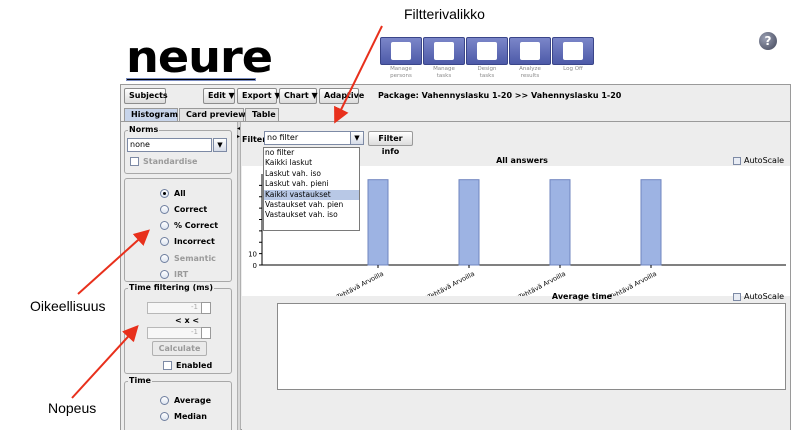 This screenshot has height=430, width=800. What do you see at coordinates (311, 153) in the screenshot?
I see `filter-option: no filter` at bounding box center [311, 153].